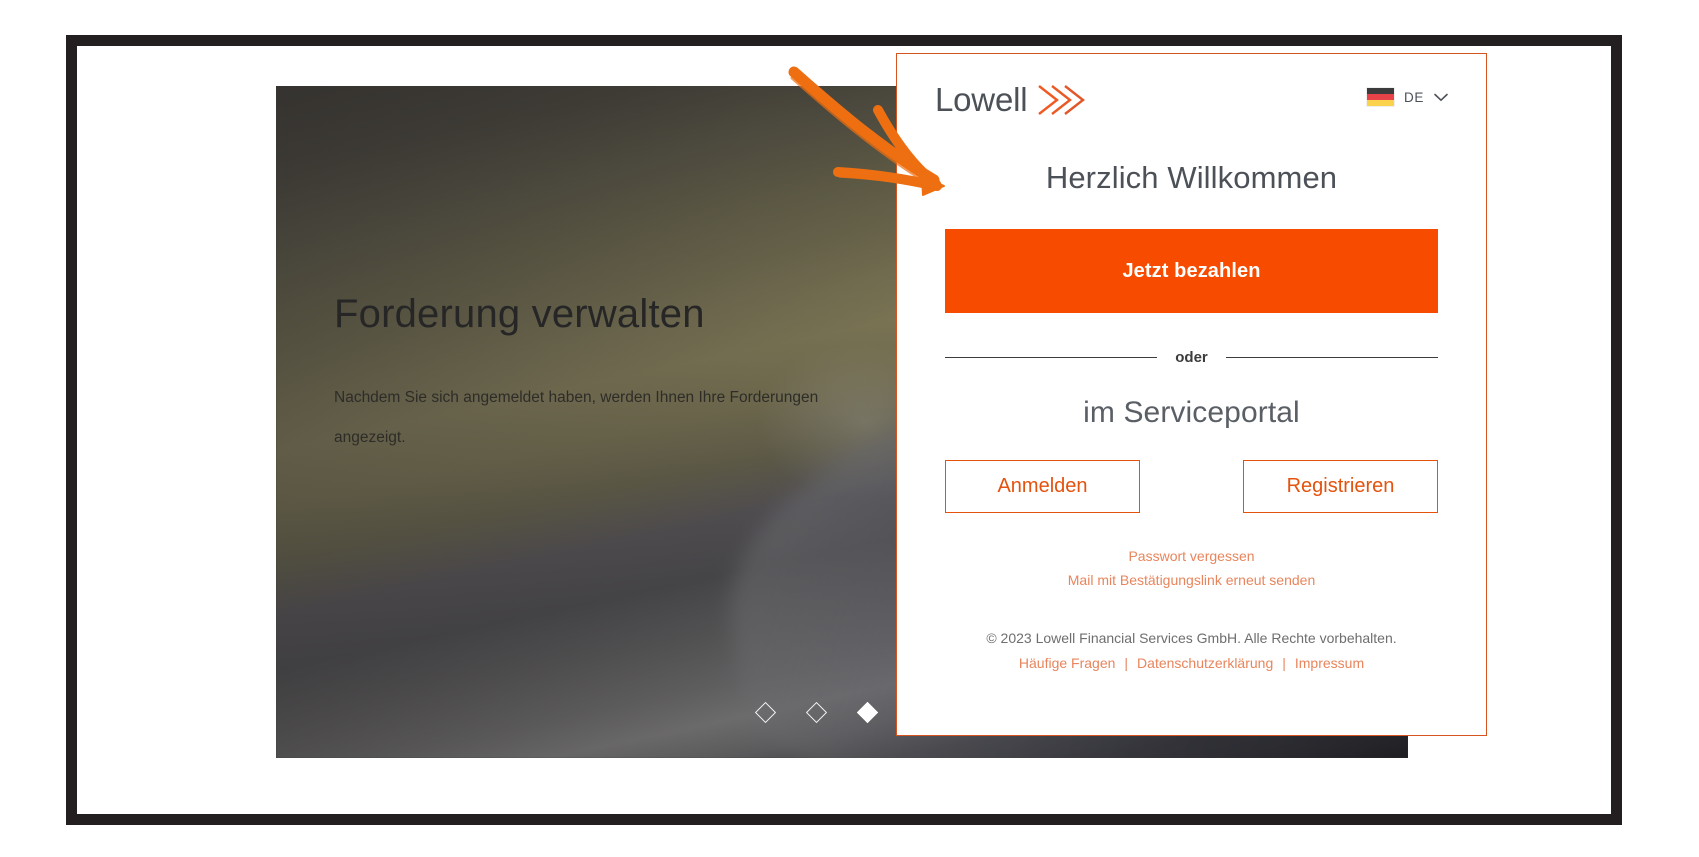 This screenshot has height=857, width=1699. What do you see at coordinates (1191, 581) in the screenshot?
I see `resend-confirmation-link: Mail mit Bestätigungslink erneut senden` at bounding box center [1191, 581].